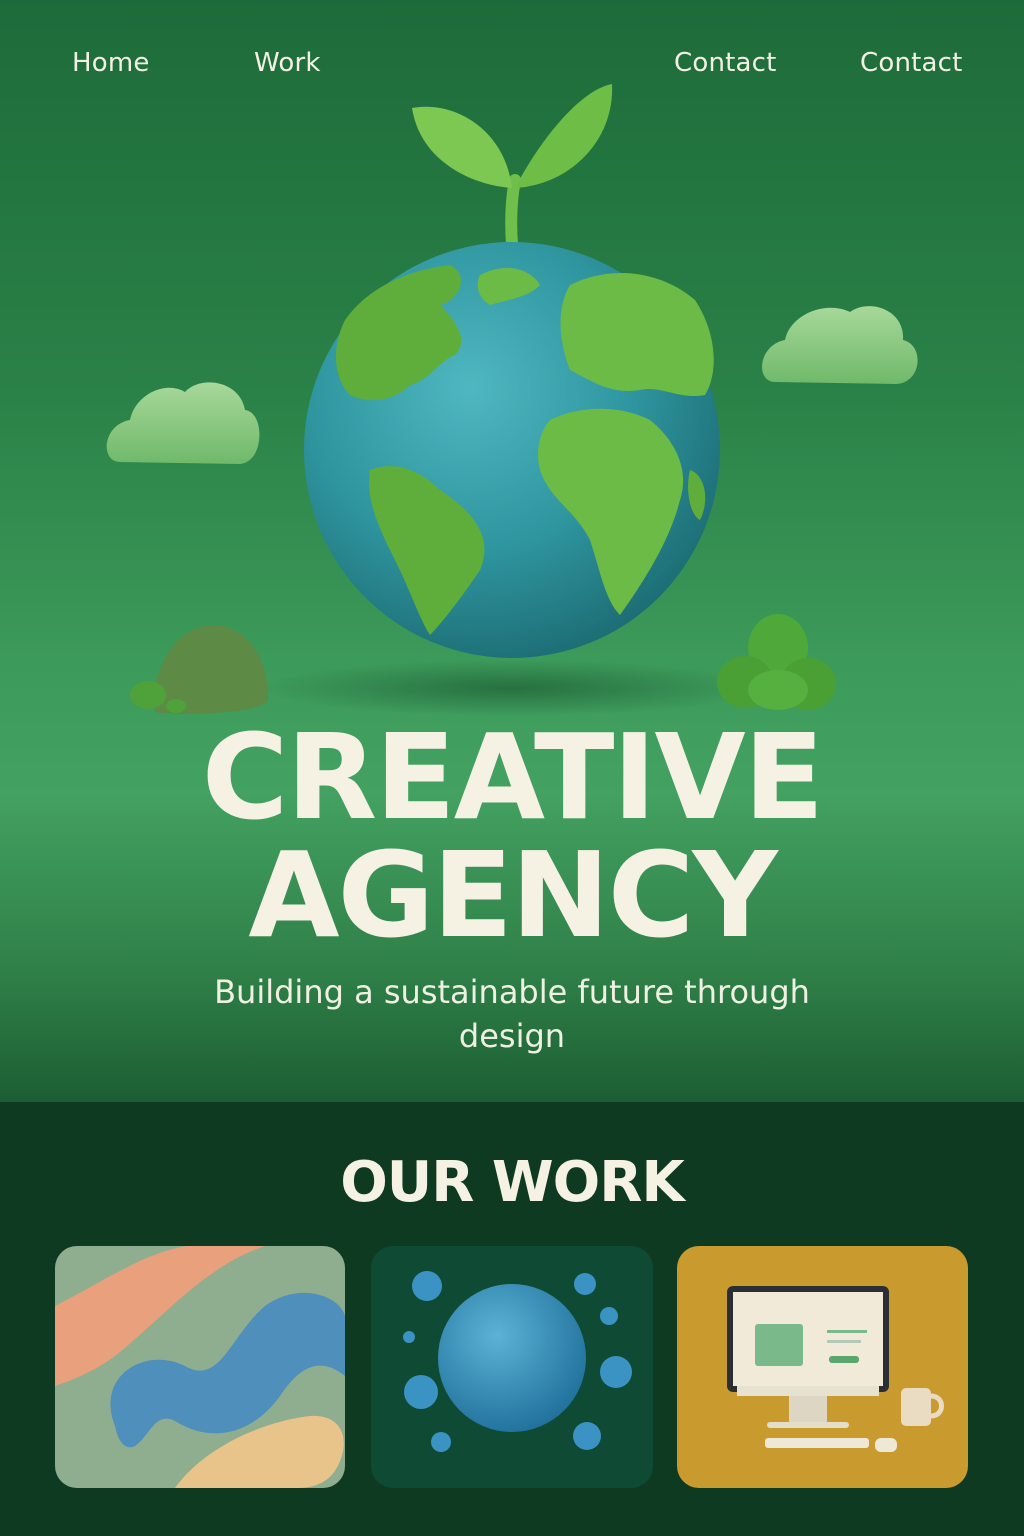  Describe the element at coordinates (725, 63) in the screenshot. I see `nav-contact-link: Contact` at that location.